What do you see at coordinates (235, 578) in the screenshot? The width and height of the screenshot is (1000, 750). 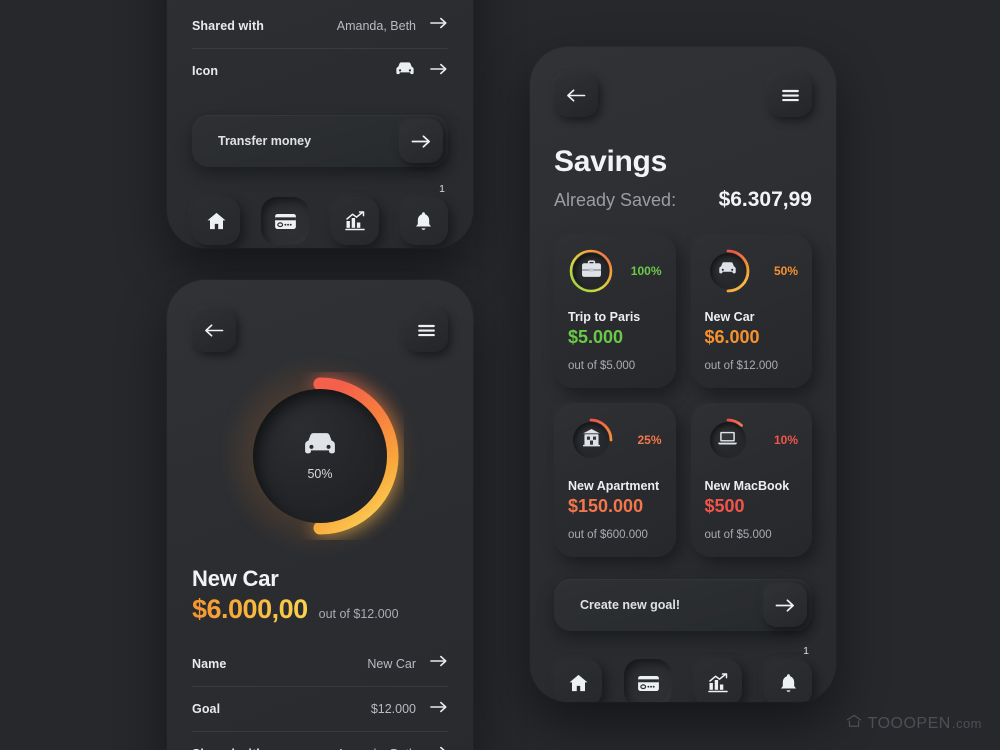 I see `goal-title: New Car` at bounding box center [235, 578].